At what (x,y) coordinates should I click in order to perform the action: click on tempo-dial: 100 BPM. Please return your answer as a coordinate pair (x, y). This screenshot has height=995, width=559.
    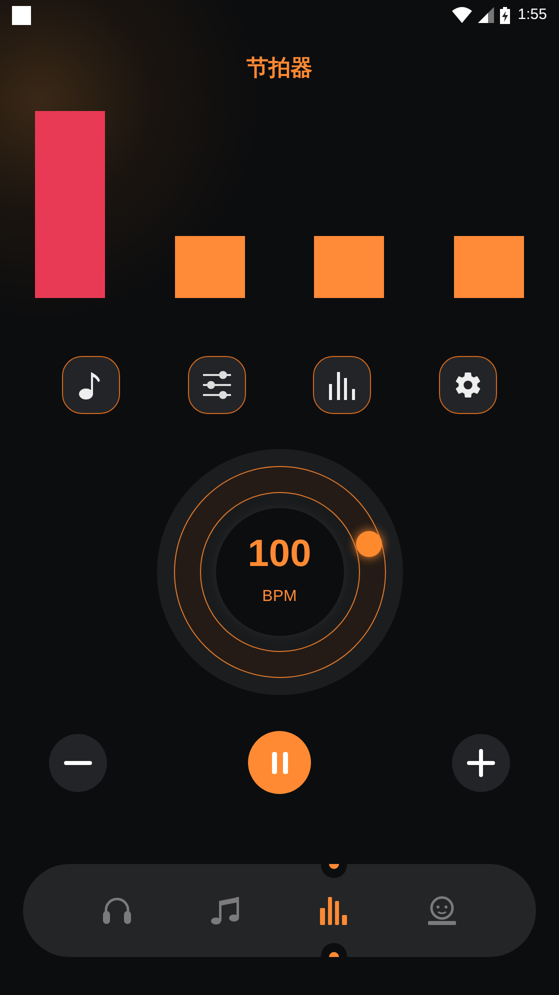
    Looking at the image, I should click on (279, 572).